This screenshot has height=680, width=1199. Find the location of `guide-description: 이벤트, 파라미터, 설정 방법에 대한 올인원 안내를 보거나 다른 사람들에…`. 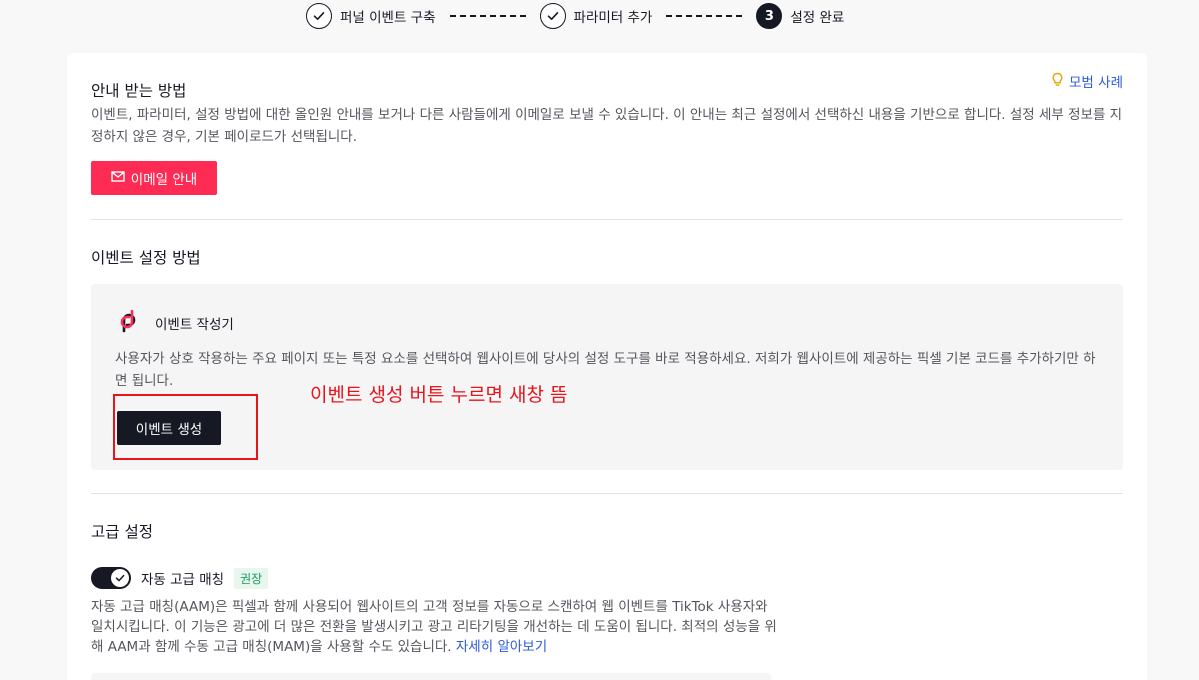

guide-description: 이벤트, 파라미터, 설정 방법에 대한 올인원 안내를 보거나 다른 사람들에… is located at coordinates (607, 126).